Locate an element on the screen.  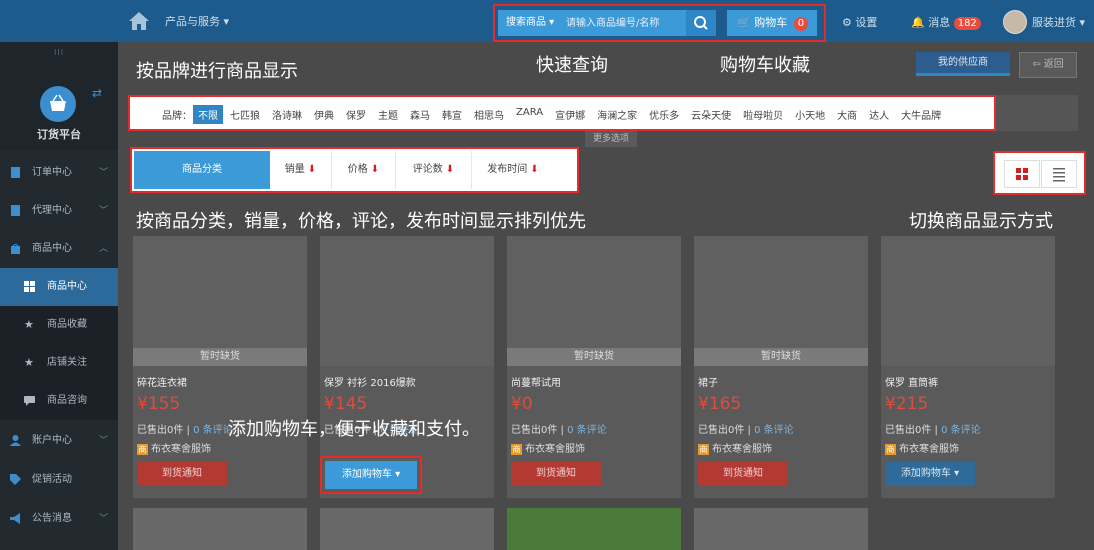
sold-count: 已售出0件 is located at coordinates (908, 430).